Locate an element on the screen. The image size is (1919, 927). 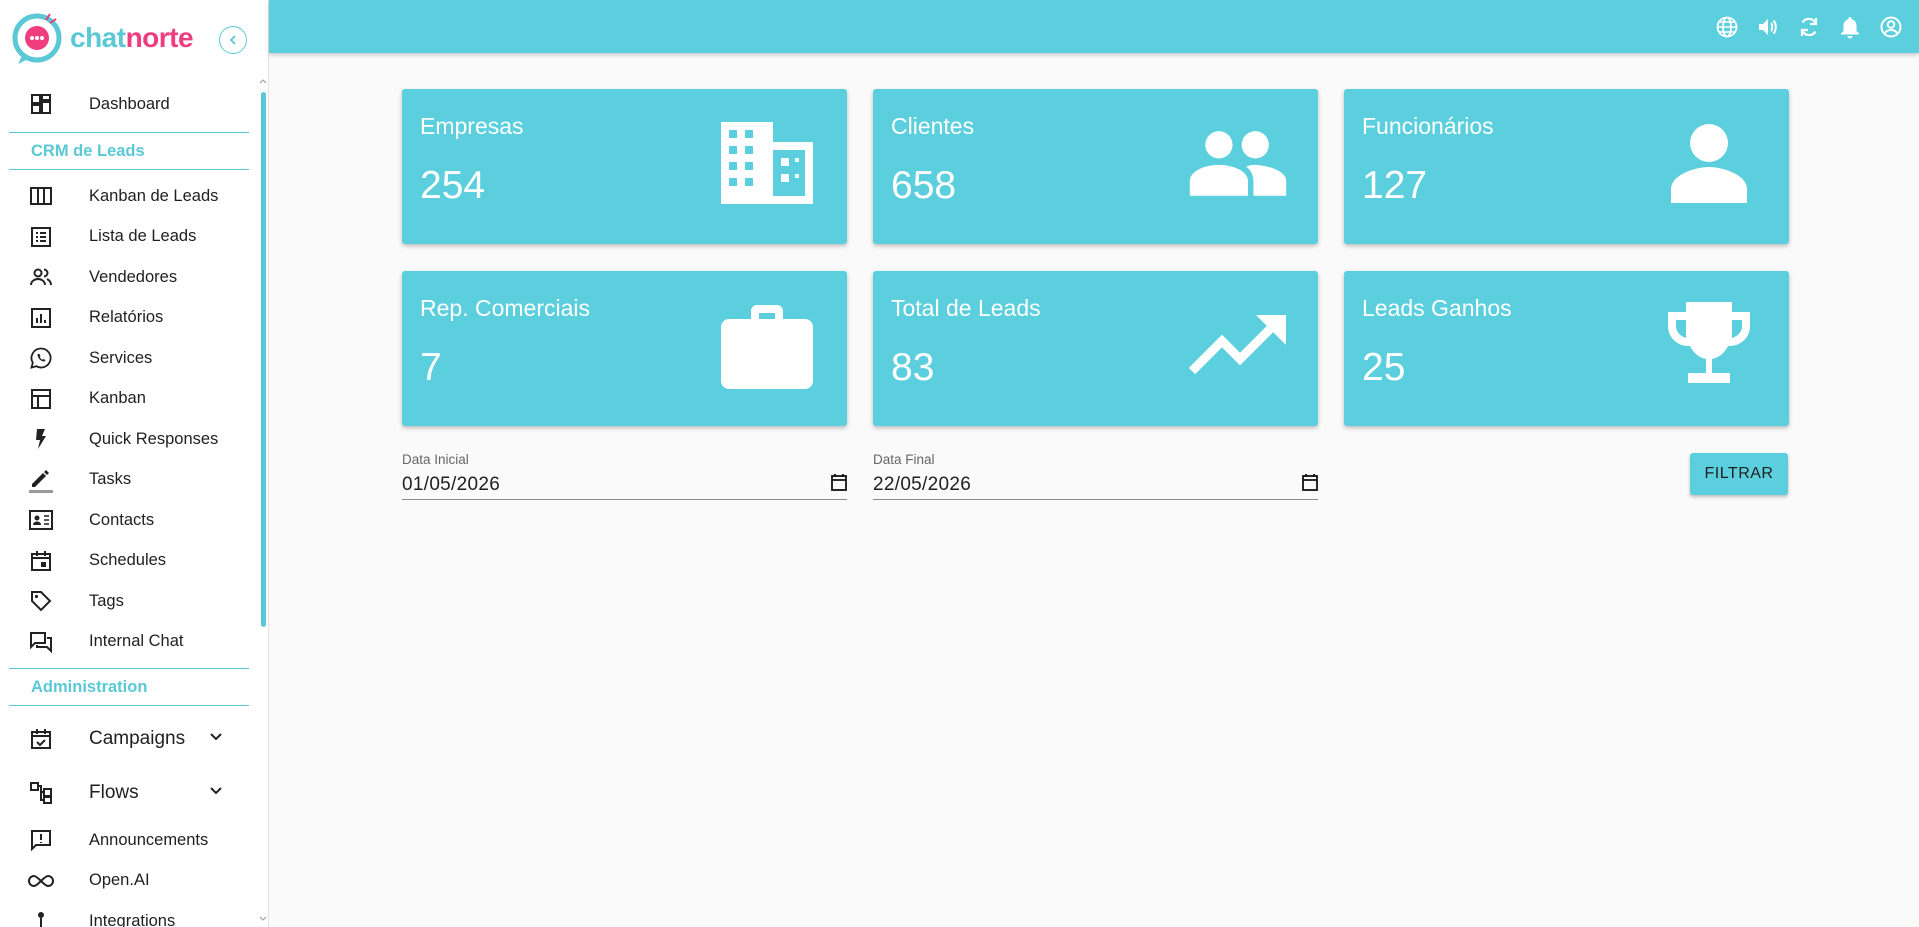
sidebar-item-label: Relatórios is located at coordinates (126, 317).